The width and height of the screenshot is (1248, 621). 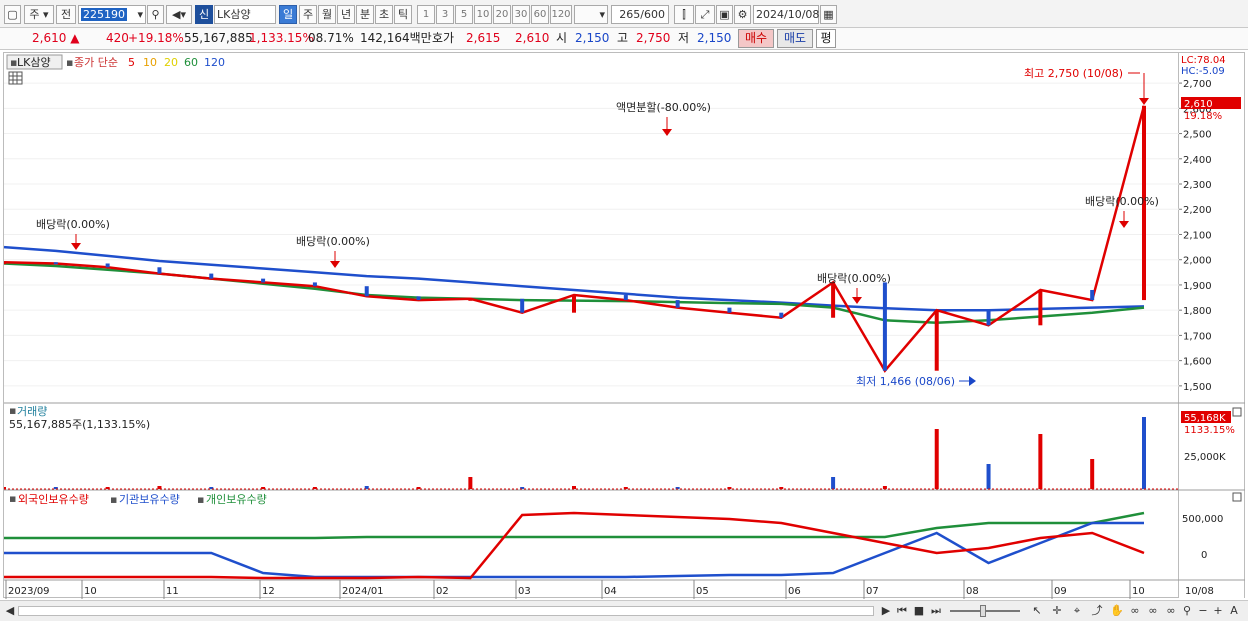 What do you see at coordinates (75, 38) in the screenshot?
I see `up-triangle-icon: ▲` at bounding box center [75, 38].